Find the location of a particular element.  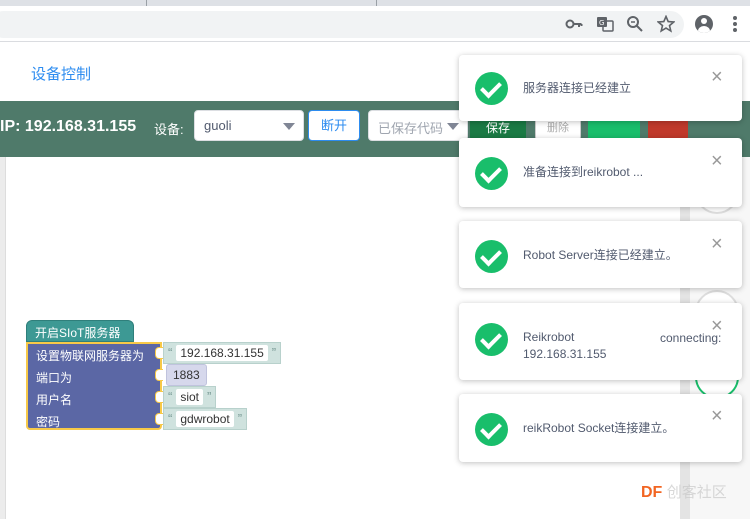

menu-icon is located at coordinates (735, 24).